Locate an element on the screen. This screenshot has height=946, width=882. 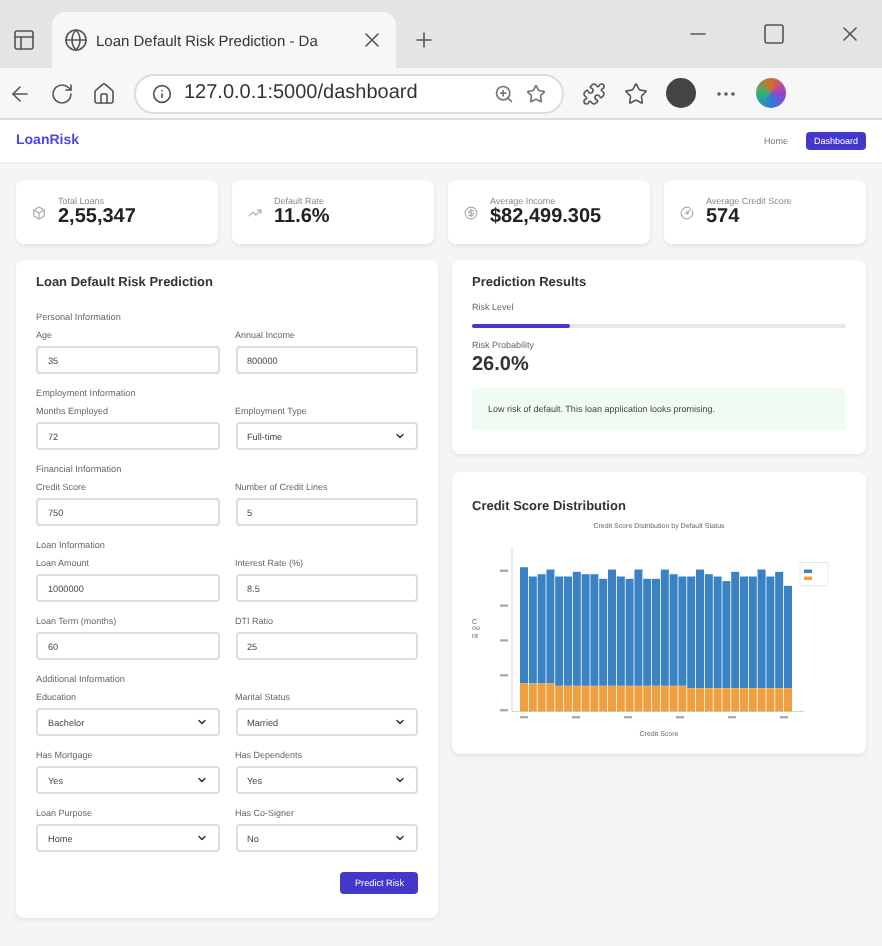
stat-value: 11.6% is located at coordinates (302, 217).